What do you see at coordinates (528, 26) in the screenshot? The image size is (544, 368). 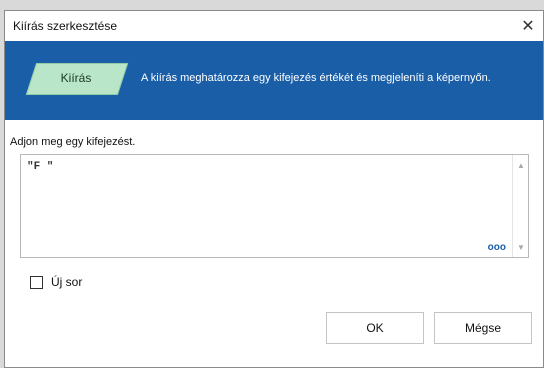 I see `close-icon: ✕` at bounding box center [528, 26].